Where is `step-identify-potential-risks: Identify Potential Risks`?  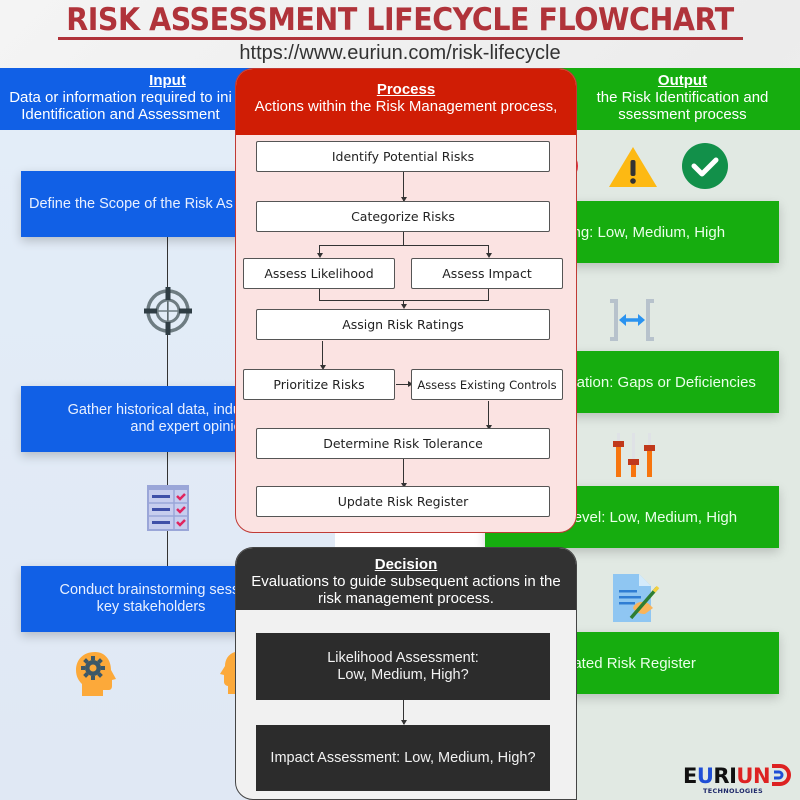
step-identify-potential-risks: Identify Potential Risks is located at coordinates (403, 156).